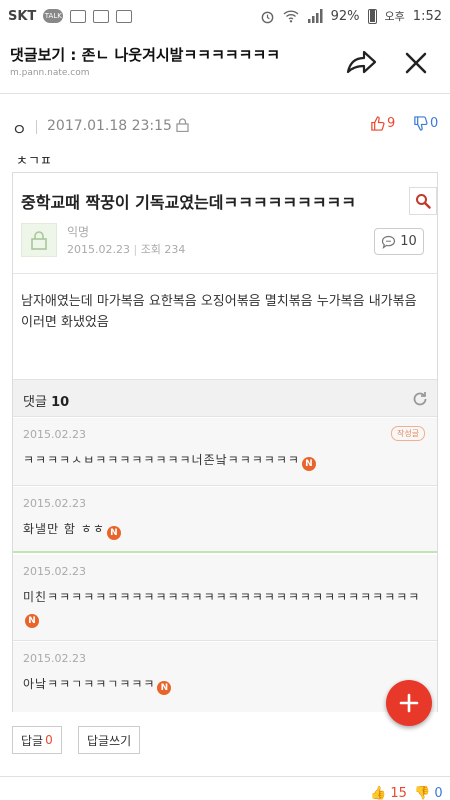 This screenshot has height=800, width=450. Describe the element at coordinates (315, 16) in the screenshot. I see `signal-icon` at that location.